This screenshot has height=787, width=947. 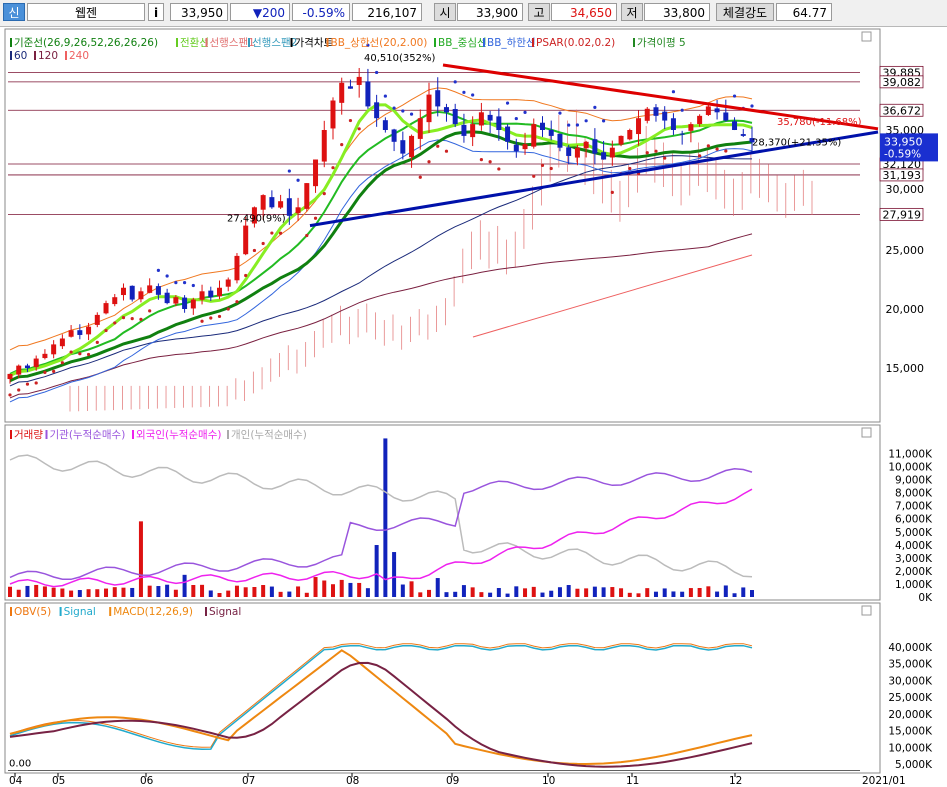 I want to click on strength-label: 체결강도, so click(x=745, y=12).